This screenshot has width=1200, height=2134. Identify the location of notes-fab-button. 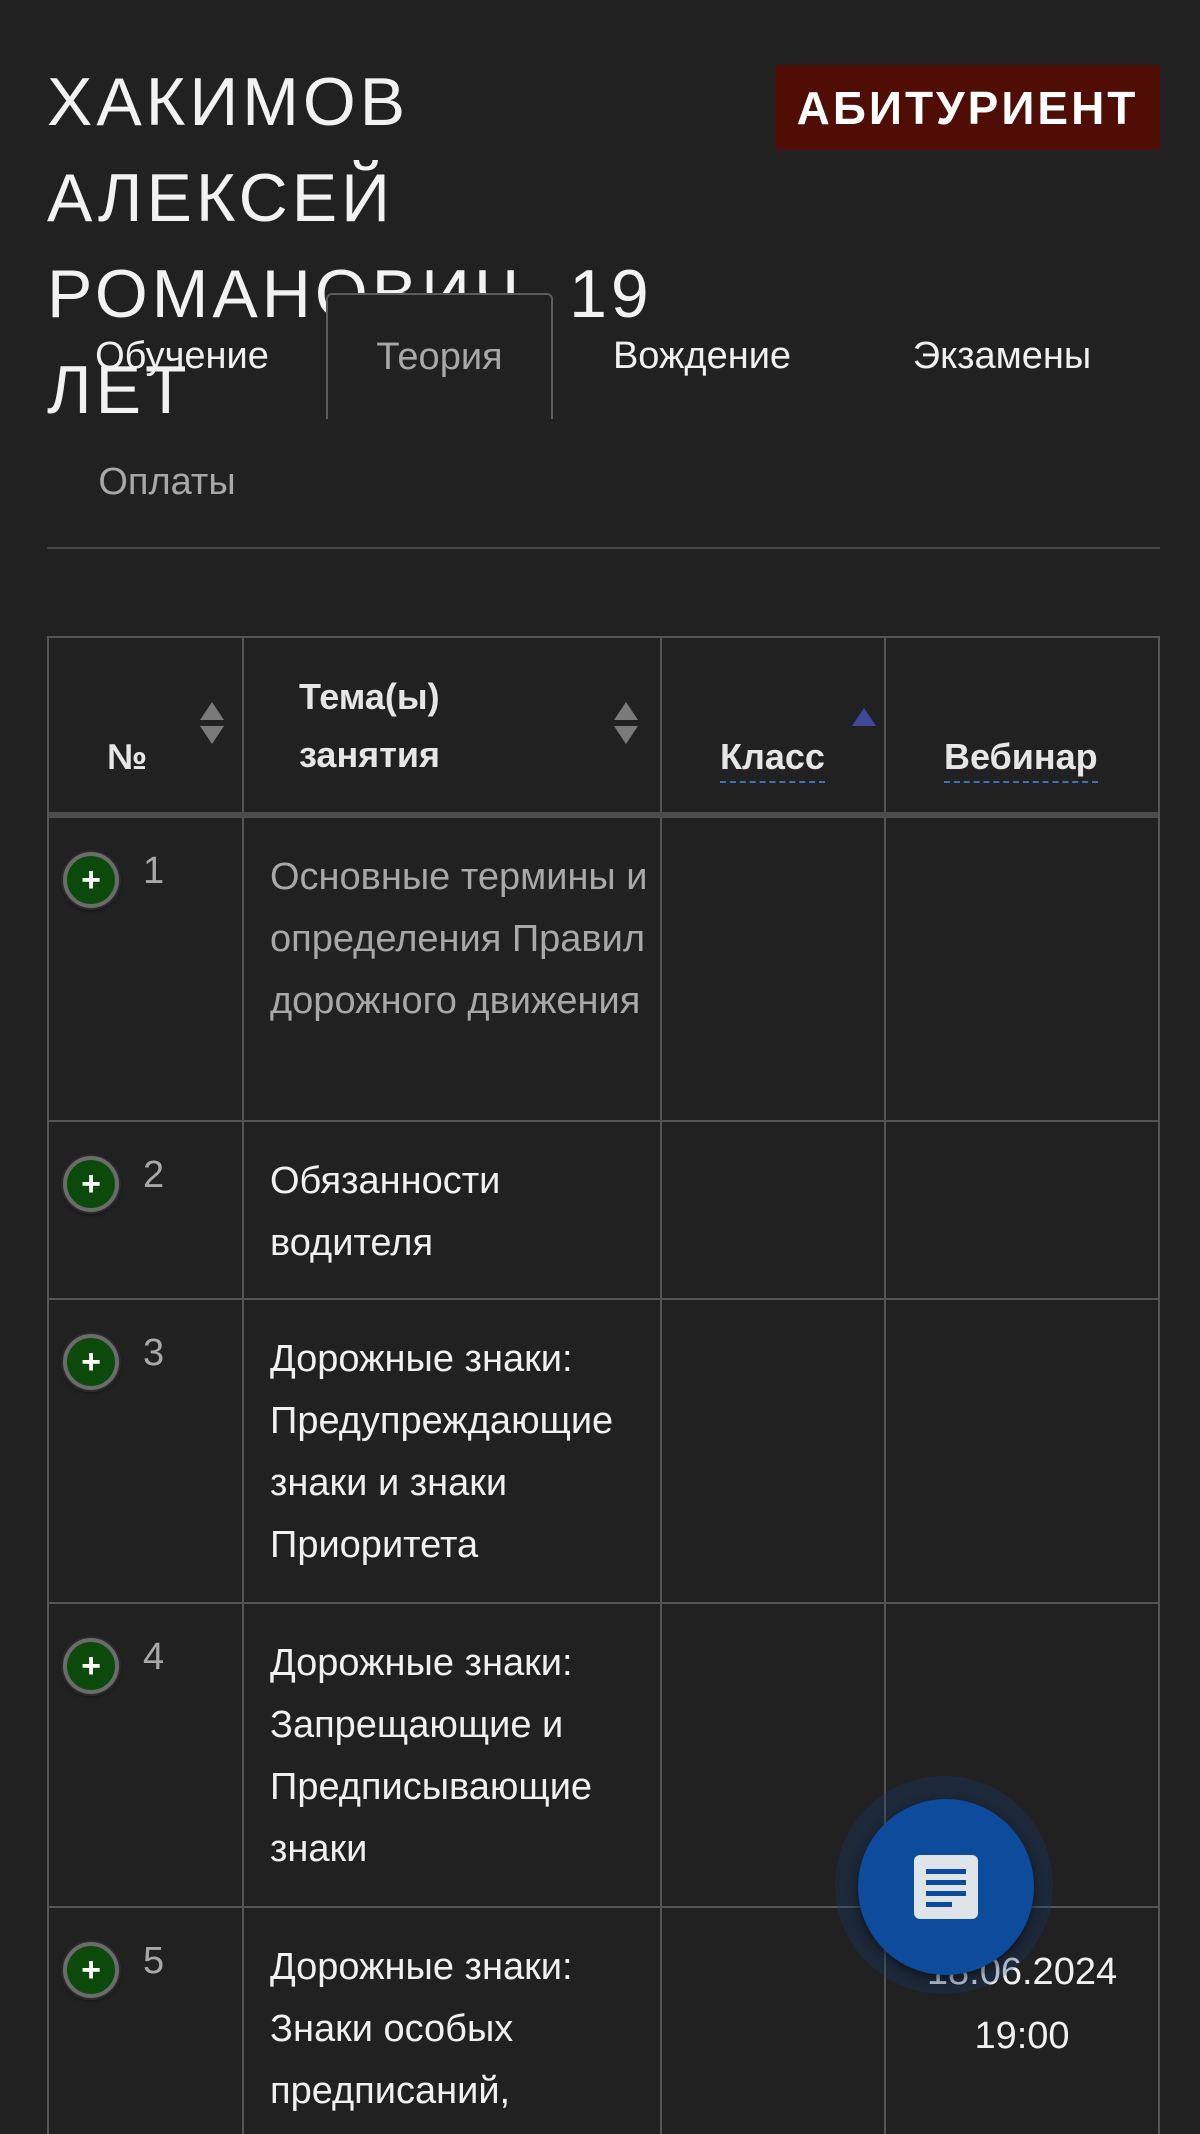
(946, 1887).